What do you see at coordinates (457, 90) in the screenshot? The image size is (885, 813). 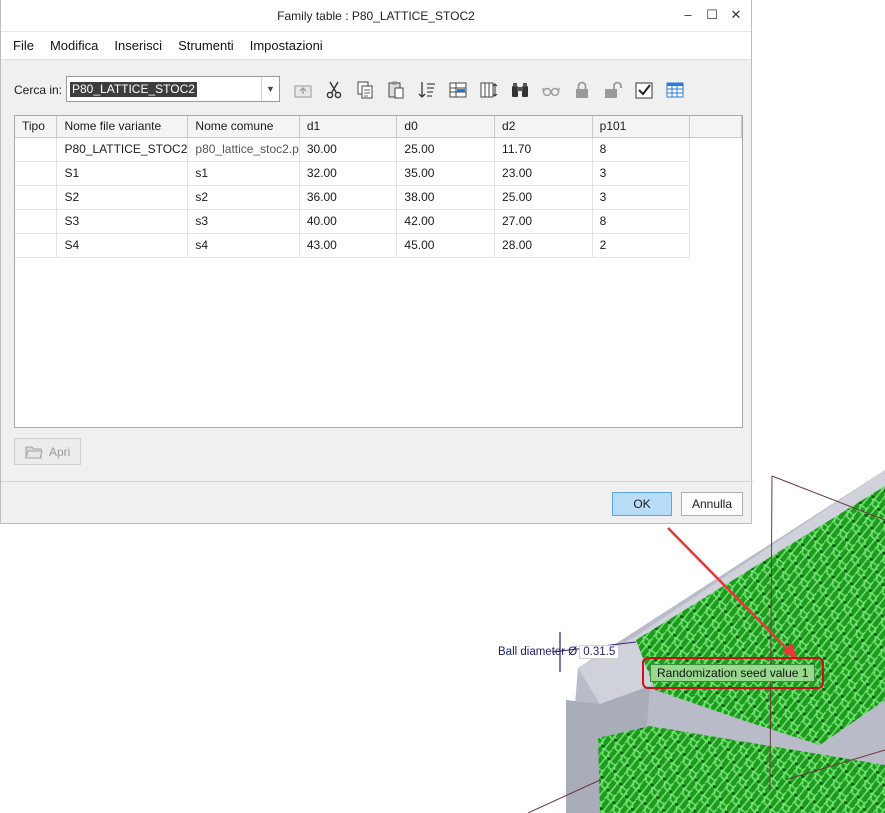 I see `insert-column-icon` at bounding box center [457, 90].